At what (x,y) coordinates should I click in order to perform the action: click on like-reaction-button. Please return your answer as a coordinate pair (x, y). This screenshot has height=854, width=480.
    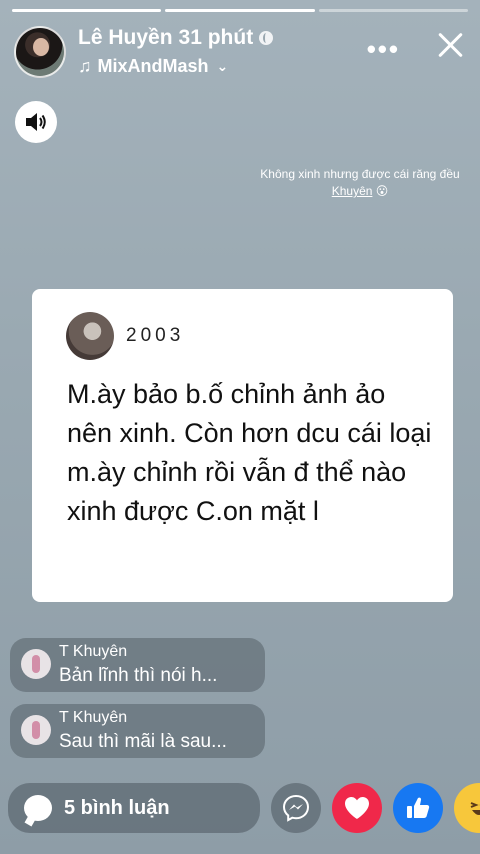
    Looking at the image, I should click on (418, 808).